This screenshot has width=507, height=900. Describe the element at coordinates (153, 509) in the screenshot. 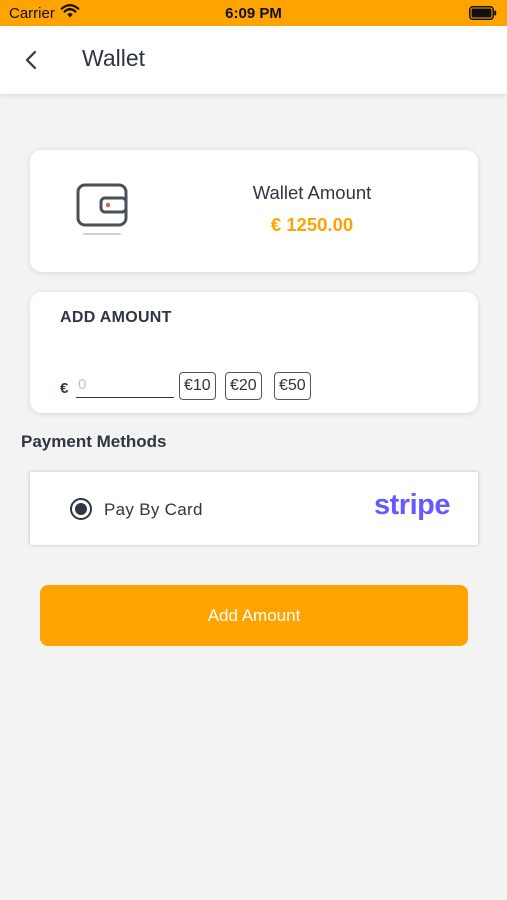

I see `payment-method-label: Pay By Card` at that location.